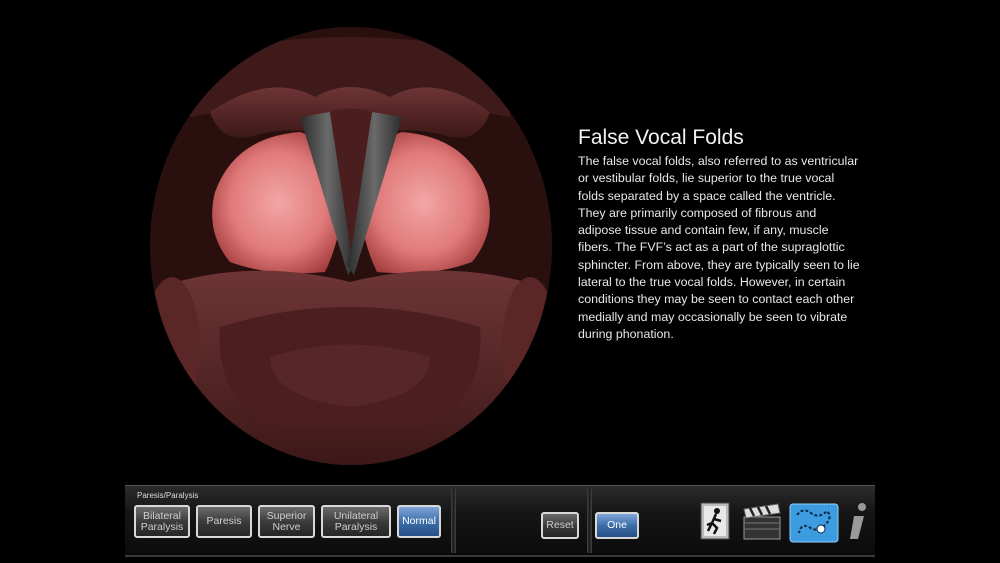 The image size is (1000, 563). I want to click on button-label: Reset, so click(560, 525).